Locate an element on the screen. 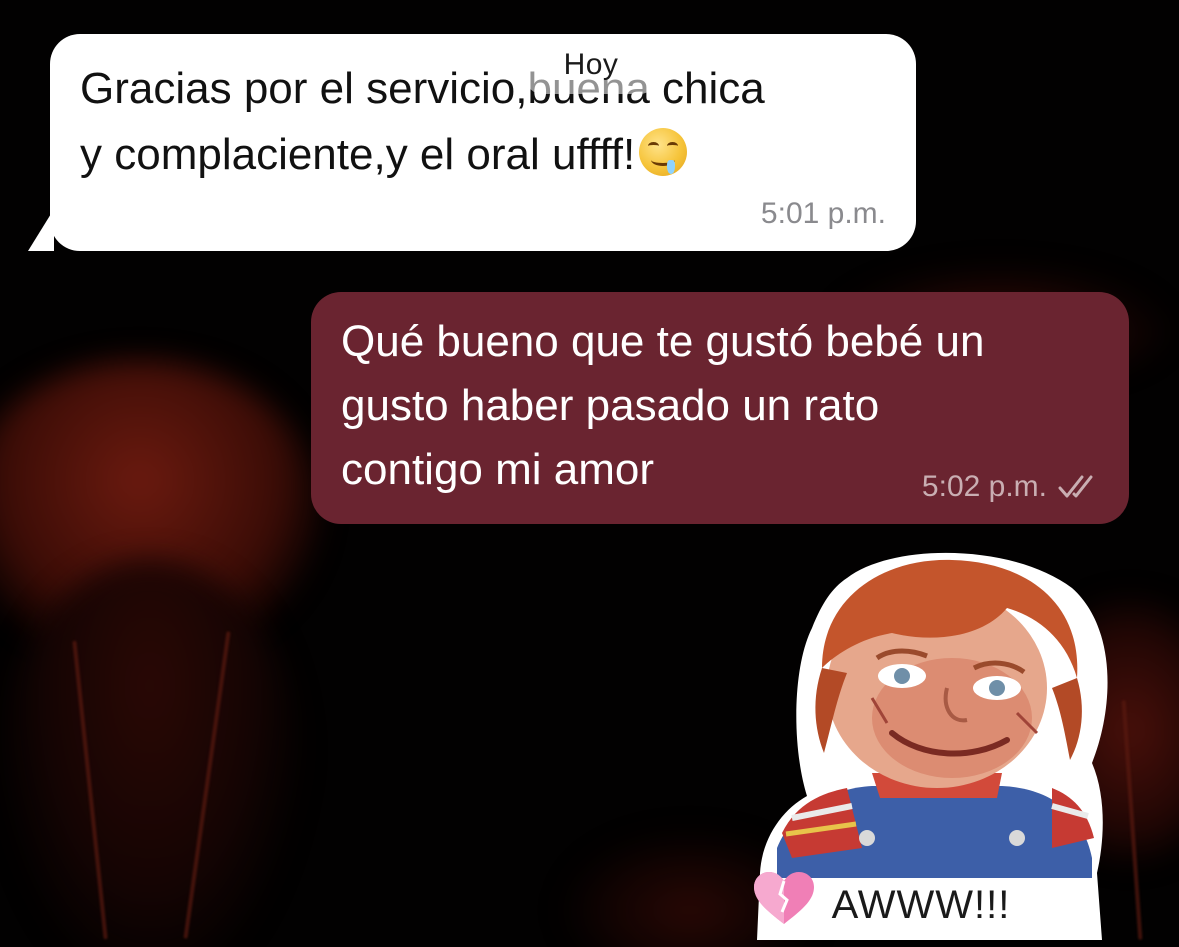 The image size is (1179, 947). message-line: Qué bueno que te gustó bebé un is located at coordinates (663, 341).